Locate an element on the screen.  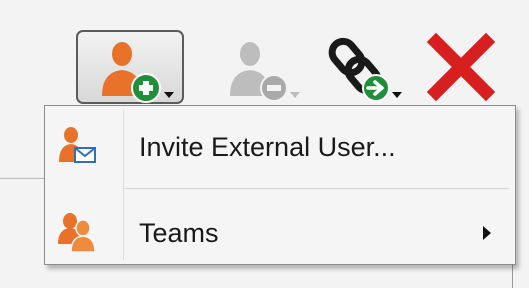
link-user-icon is located at coordinates (365, 69).